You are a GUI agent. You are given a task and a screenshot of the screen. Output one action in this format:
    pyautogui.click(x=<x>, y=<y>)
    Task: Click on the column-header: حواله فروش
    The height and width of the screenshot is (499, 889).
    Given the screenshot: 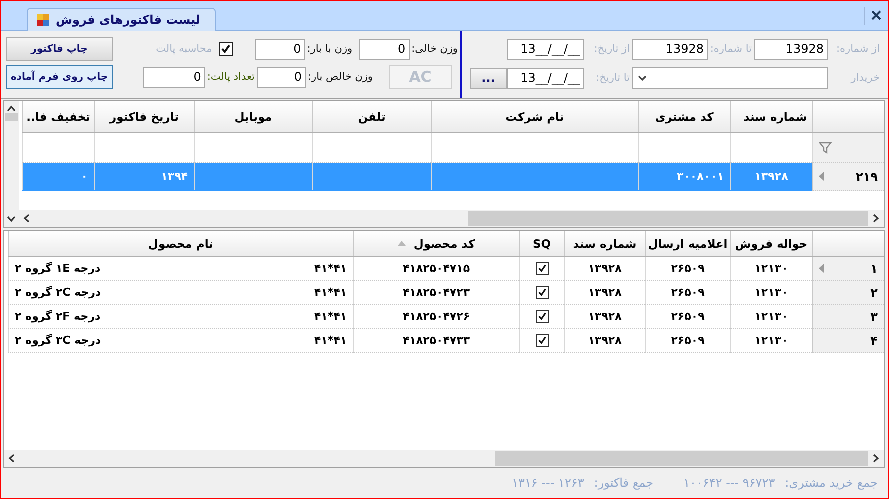 What is the action you would take?
    pyautogui.click(x=771, y=244)
    